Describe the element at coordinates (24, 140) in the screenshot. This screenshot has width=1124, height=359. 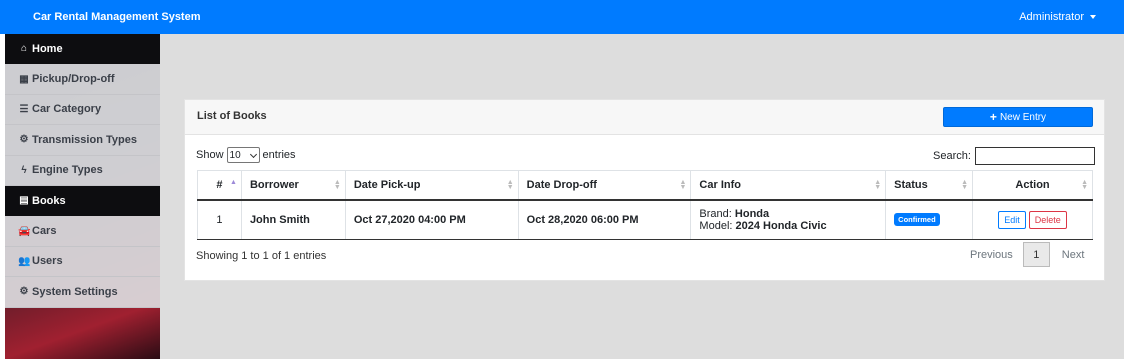
I see `gear-icon: ⚙` at that location.